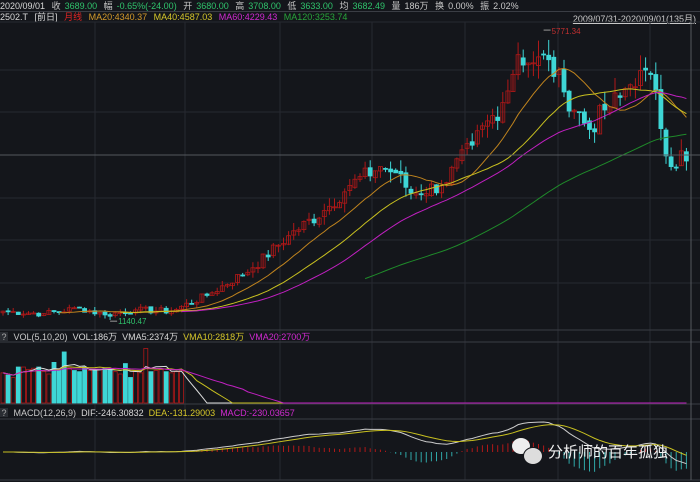 The height and width of the screenshot is (482, 700). What do you see at coordinates (566, 31) in the screenshot?
I see `high-annotation: 5771.34` at bounding box center [566, 31].